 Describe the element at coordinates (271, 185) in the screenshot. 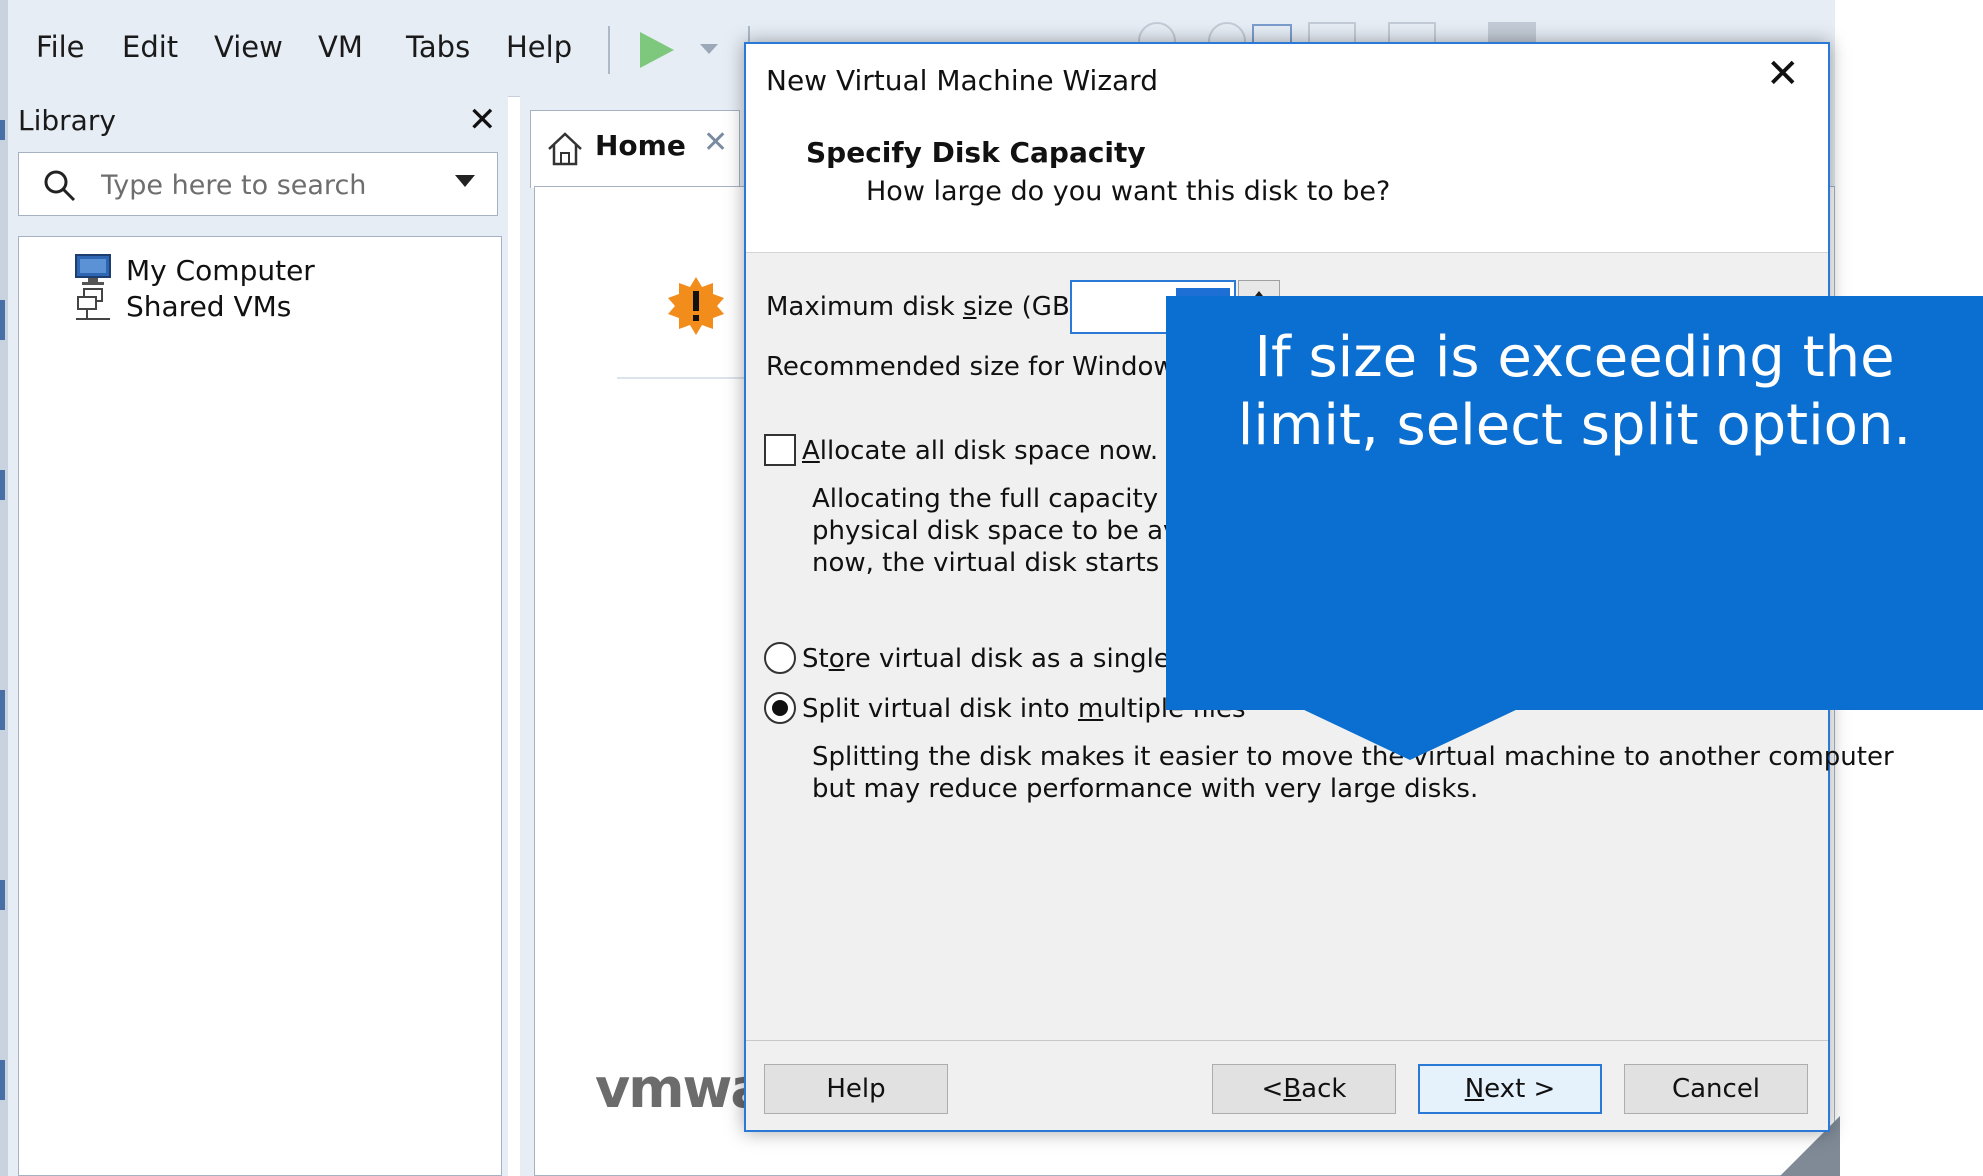

I see `search-input` at that location.